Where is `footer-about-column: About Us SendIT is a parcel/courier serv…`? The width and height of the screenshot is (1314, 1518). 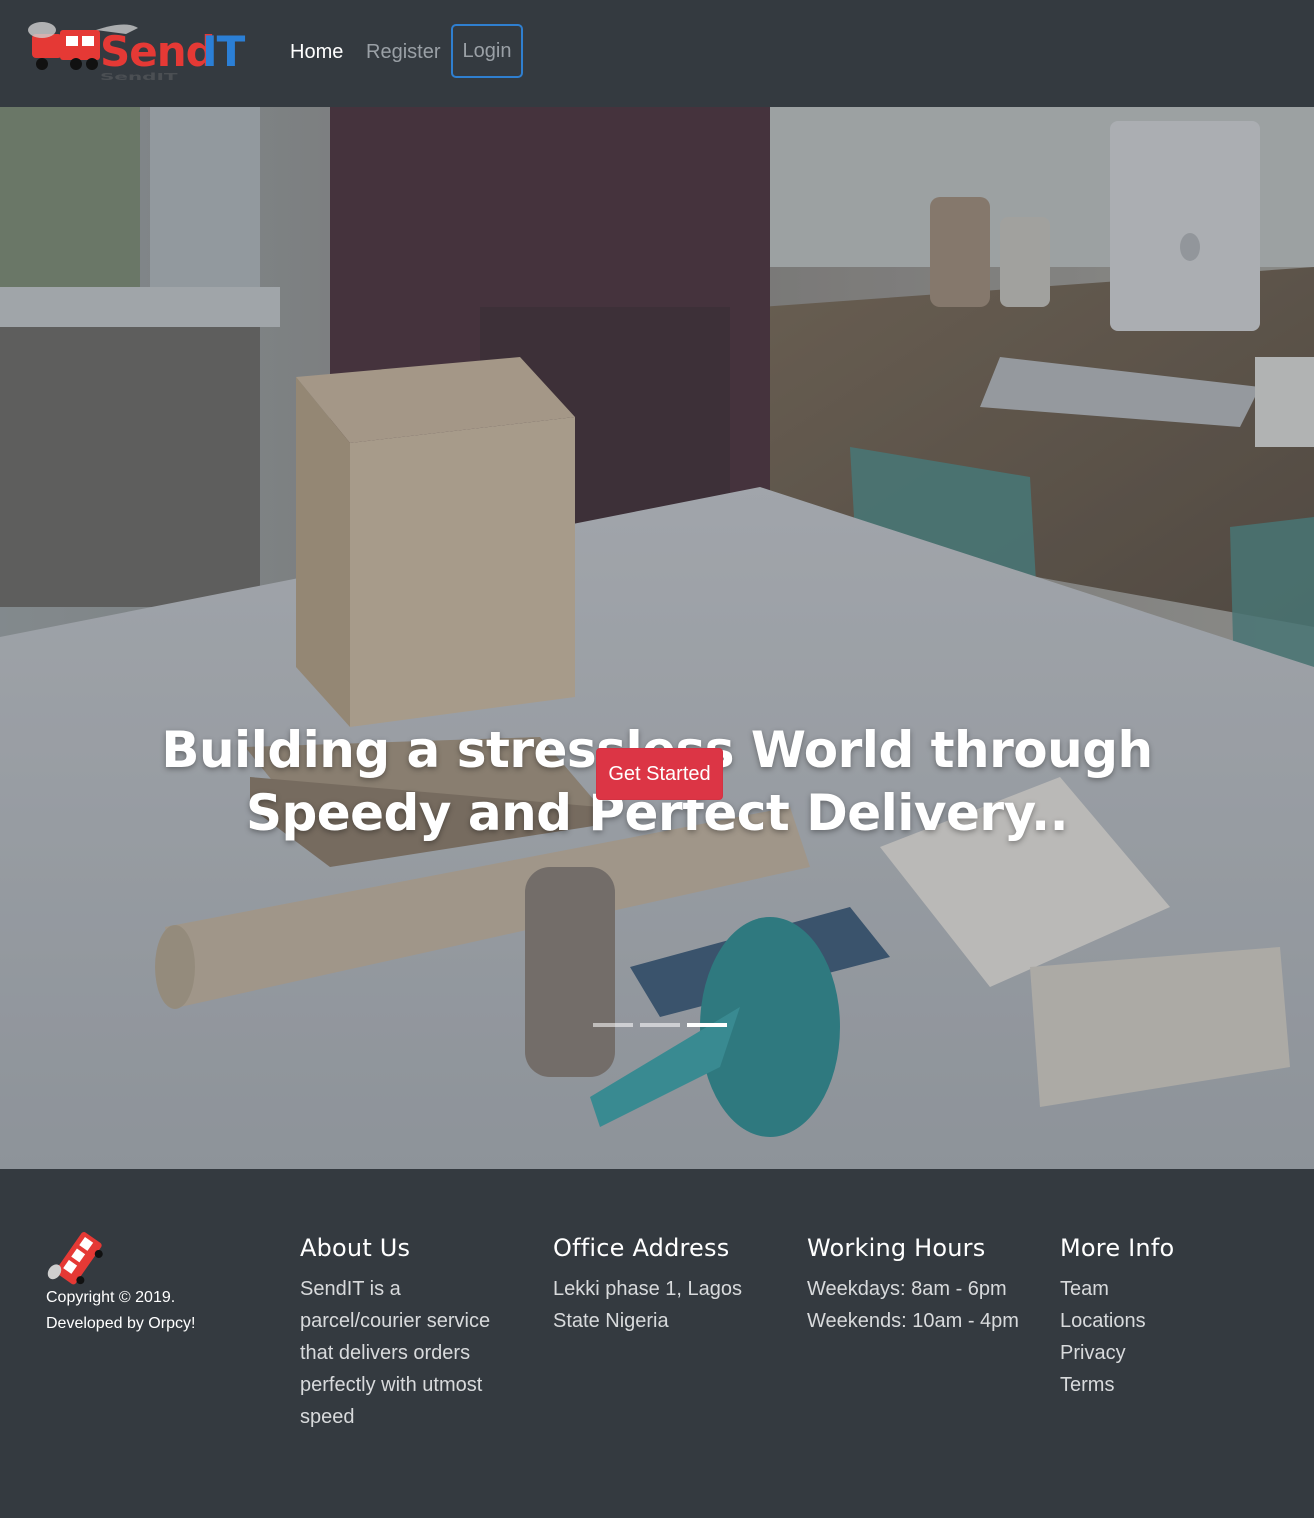 footer-about-column: About Us SendIT is a parcel/courier serv… is located at coordinates (405, 1333).